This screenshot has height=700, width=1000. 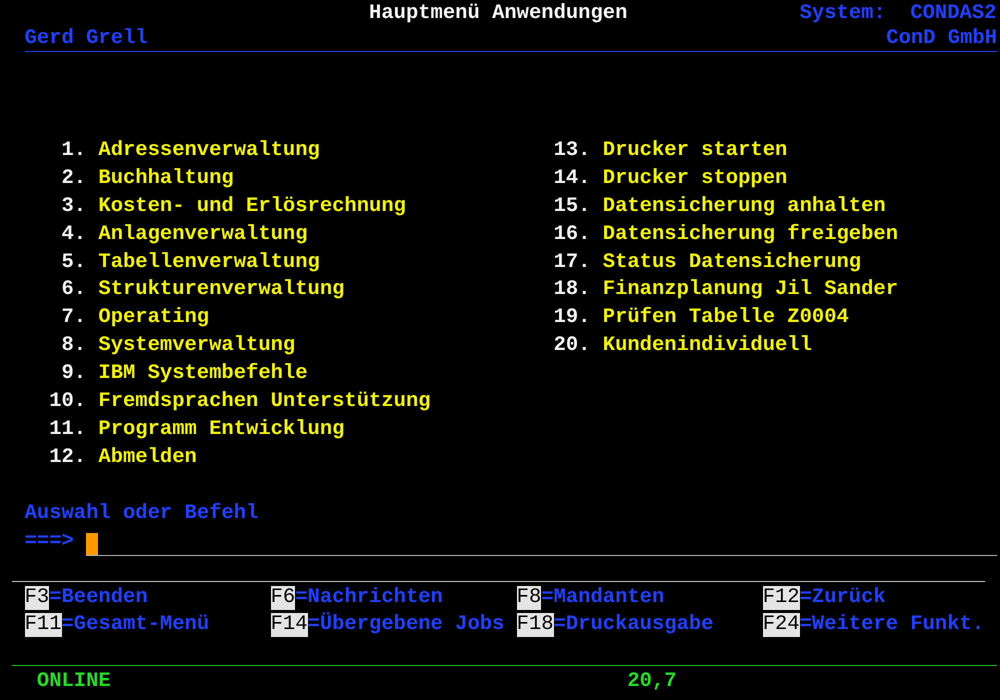 I want to click on function-key-action: =Zurück, so click(x=843, y=598).